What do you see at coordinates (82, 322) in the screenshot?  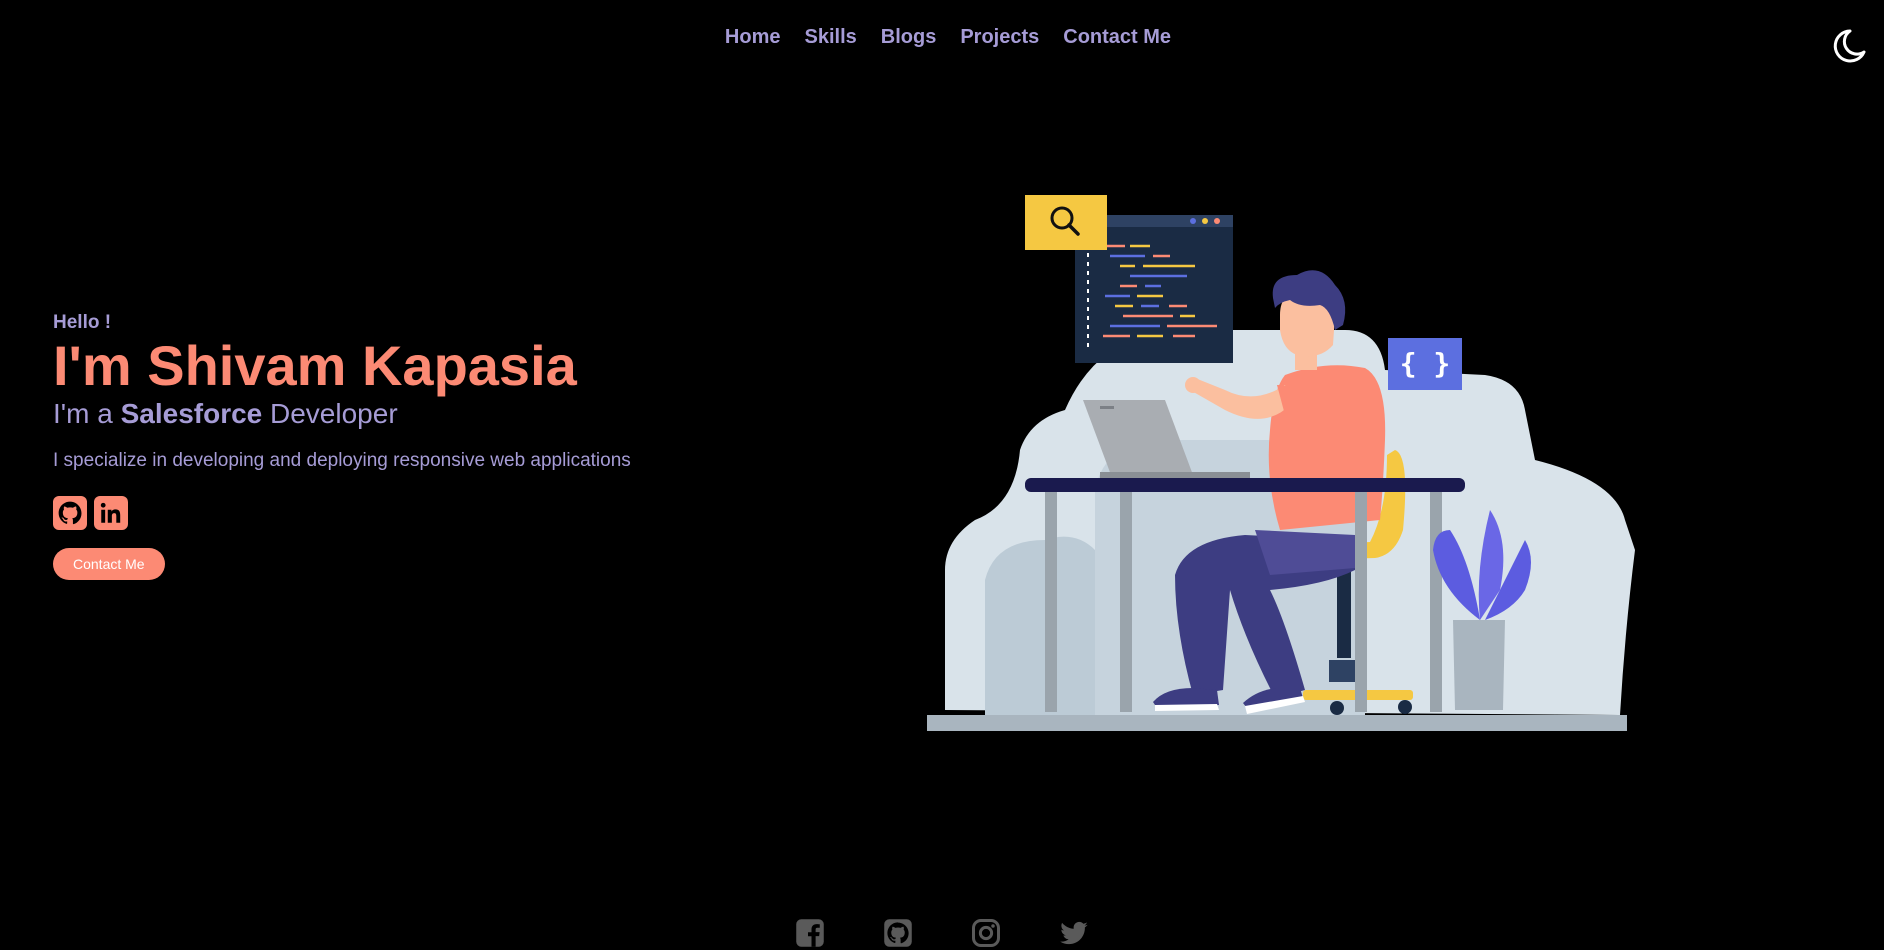 I see `greeting: Hello !` at bounding box center [82, 322].